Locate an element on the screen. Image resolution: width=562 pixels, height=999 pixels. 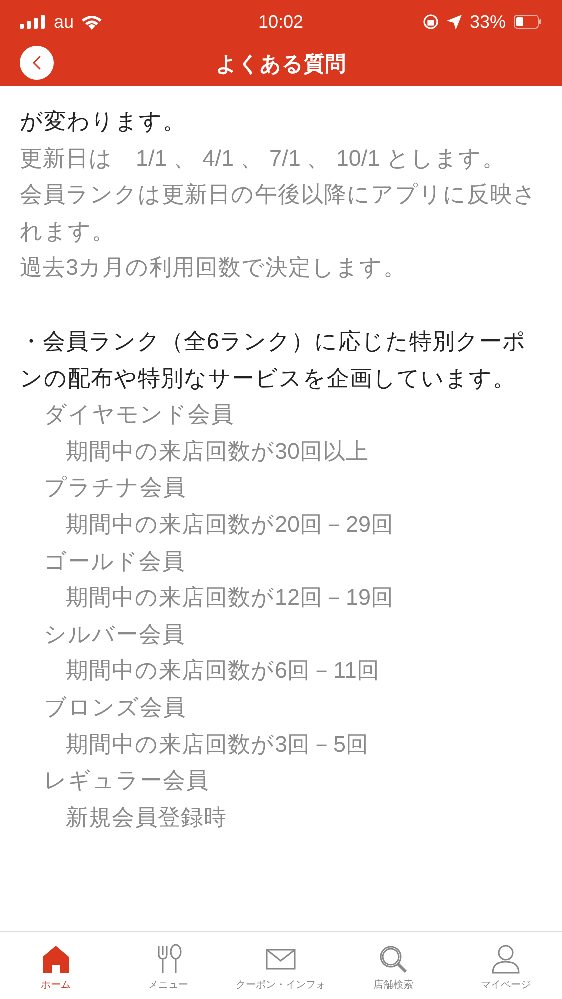
location-arrow-icon is located at coordinates (454, 22).